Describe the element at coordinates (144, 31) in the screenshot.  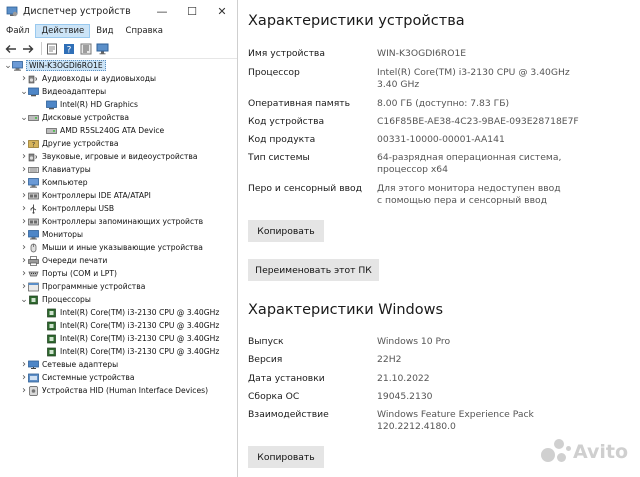
I see `menu-help: Справка` at that location.